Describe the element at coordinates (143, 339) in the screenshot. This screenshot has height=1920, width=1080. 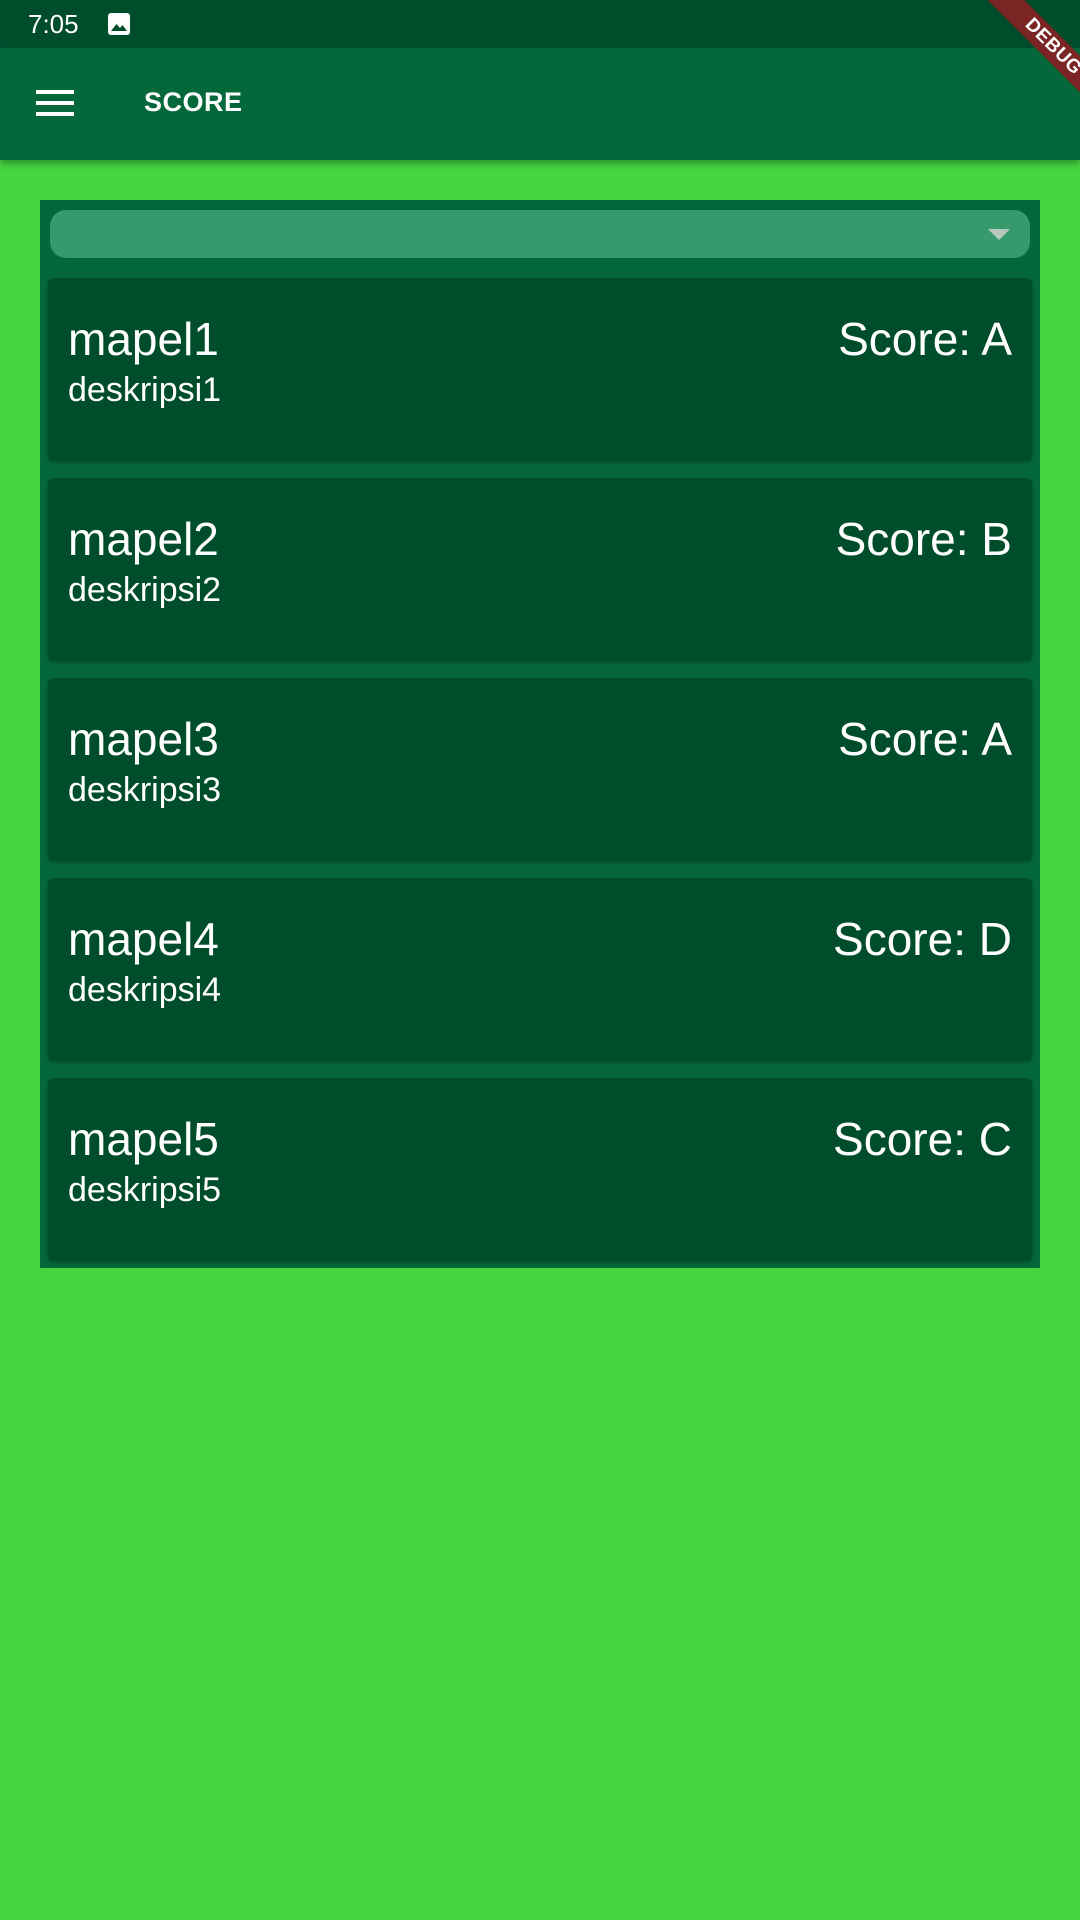
I see `subject-name: mapel1` at that location.